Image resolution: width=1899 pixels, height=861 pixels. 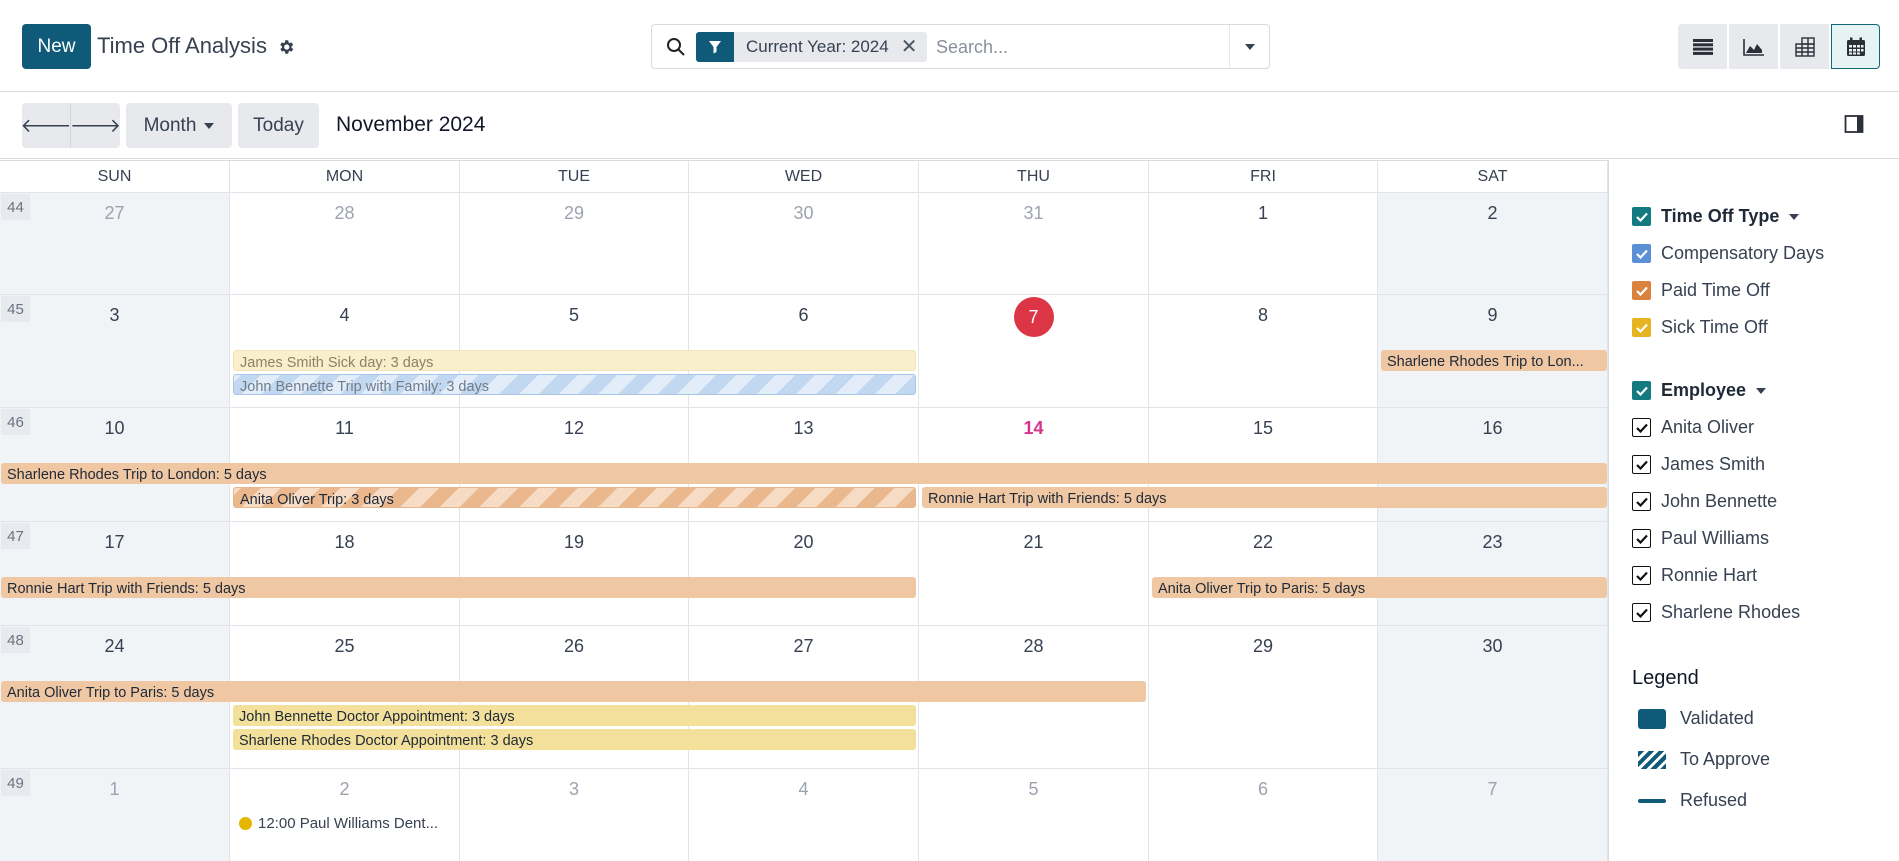 I want to click on day-cell: 17, so click(x=115, y=573).